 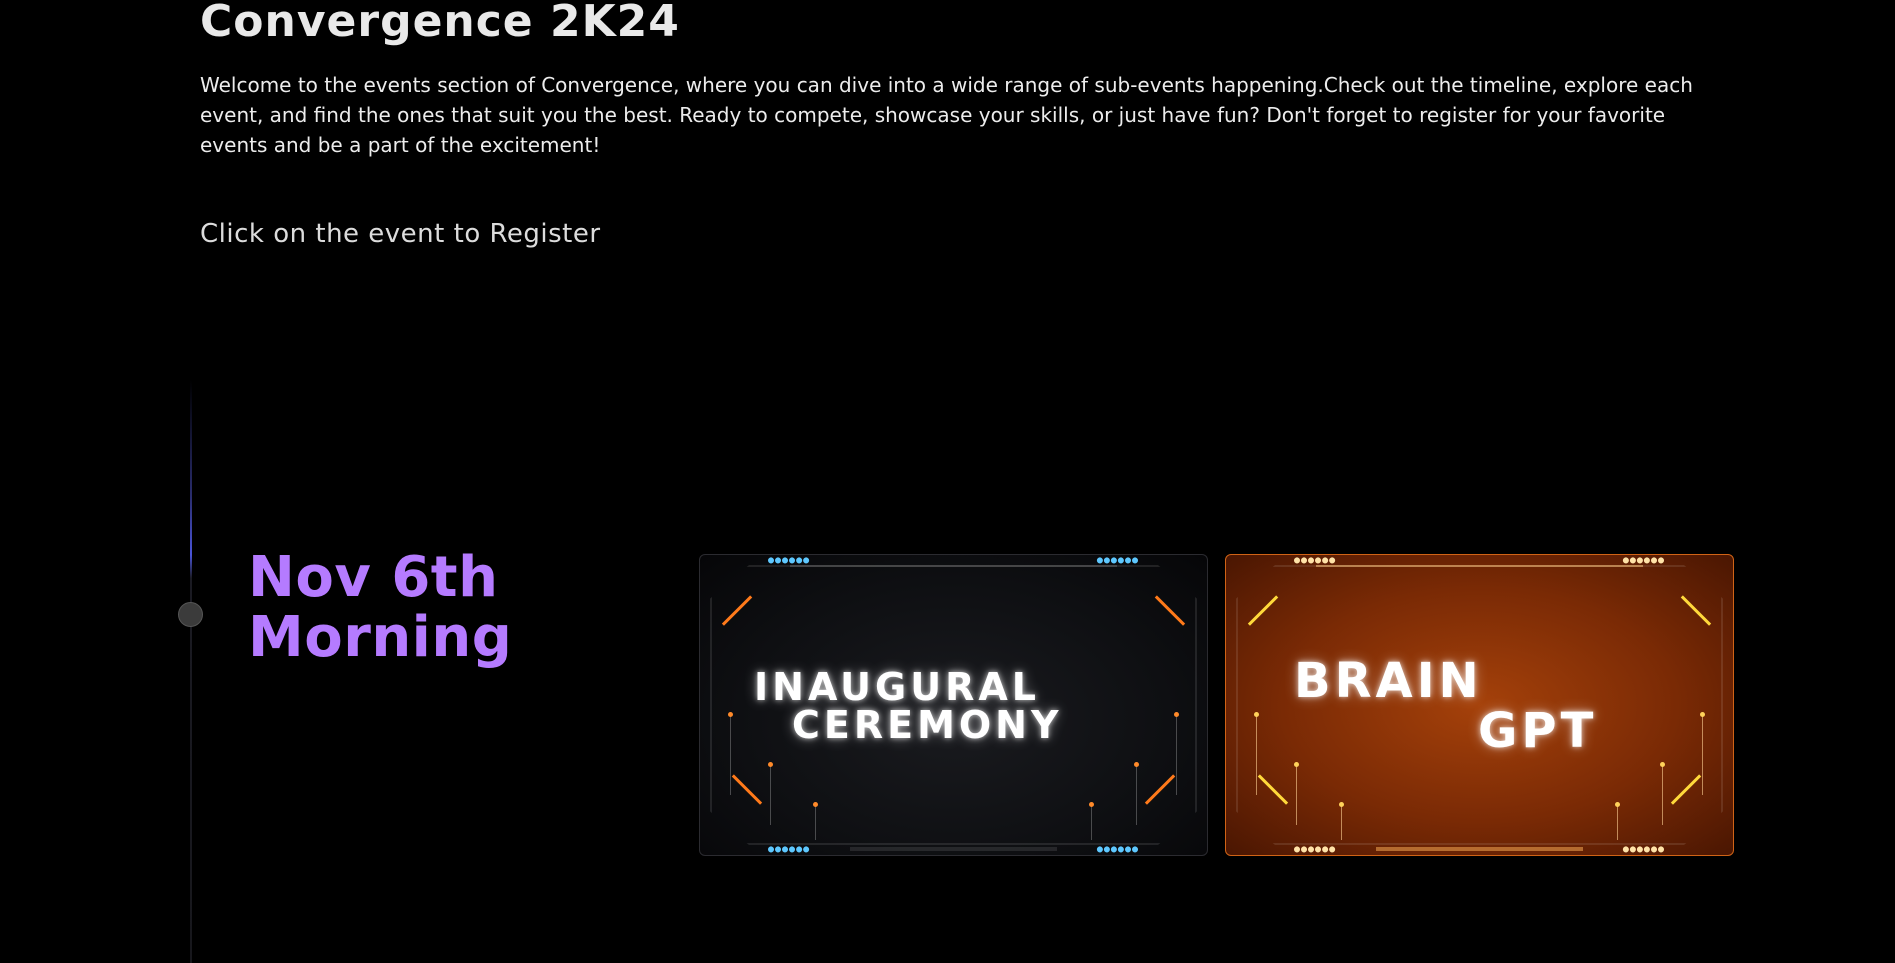 I want to click on event-title-line-2: CEREMONY, so click(x=927, y=725).